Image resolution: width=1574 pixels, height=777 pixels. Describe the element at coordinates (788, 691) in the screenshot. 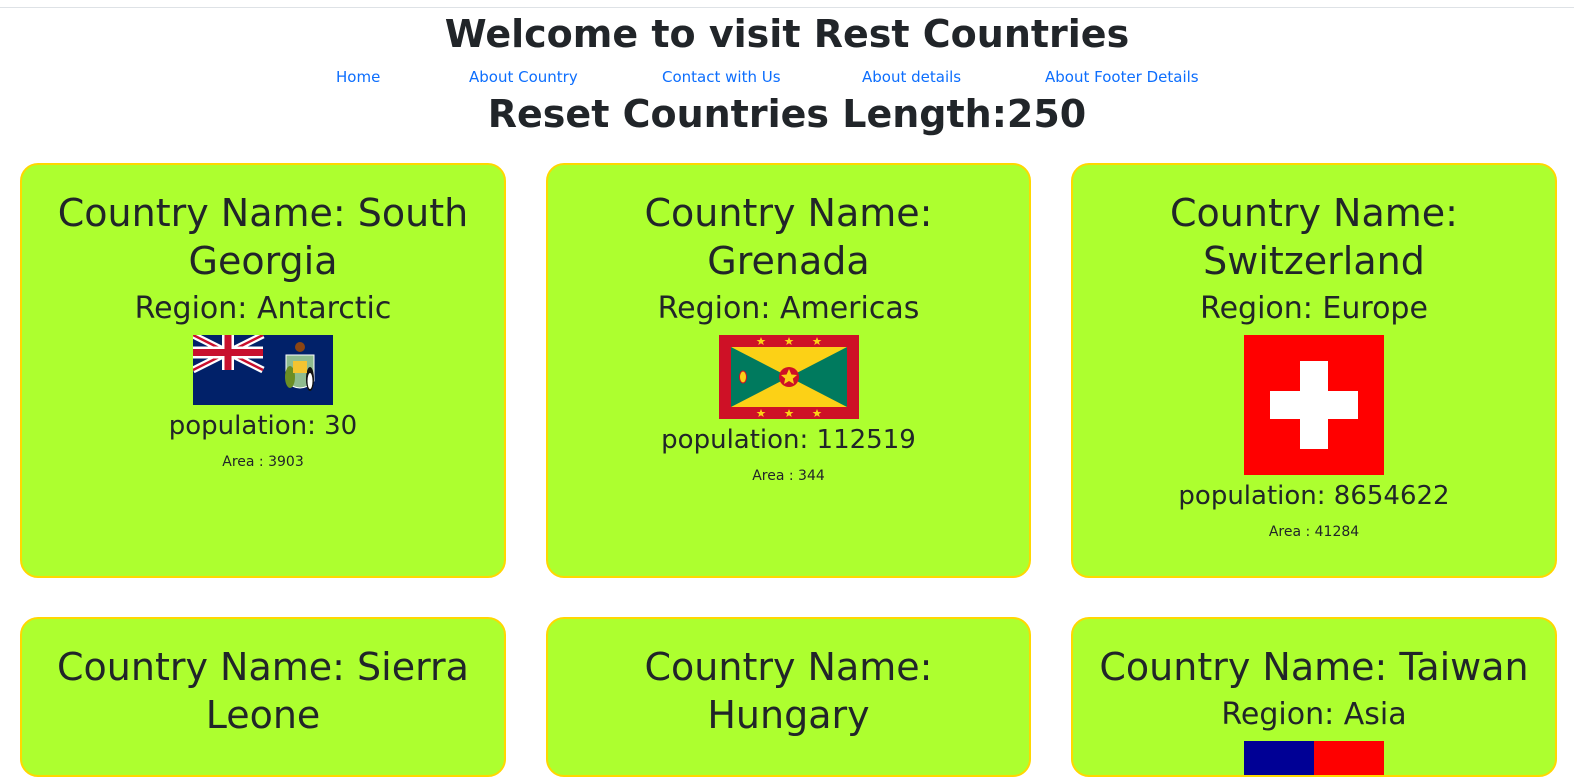

I see `country-name: Country Name: Hungary` at that location.